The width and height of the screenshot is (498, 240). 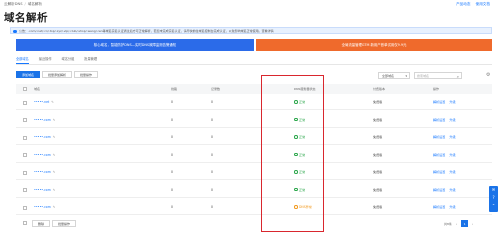 What do you see at coordinates (64, 223) in the screenshot?
I see `footer-batch-button: 批量操作` at bounding box center [64, 223].